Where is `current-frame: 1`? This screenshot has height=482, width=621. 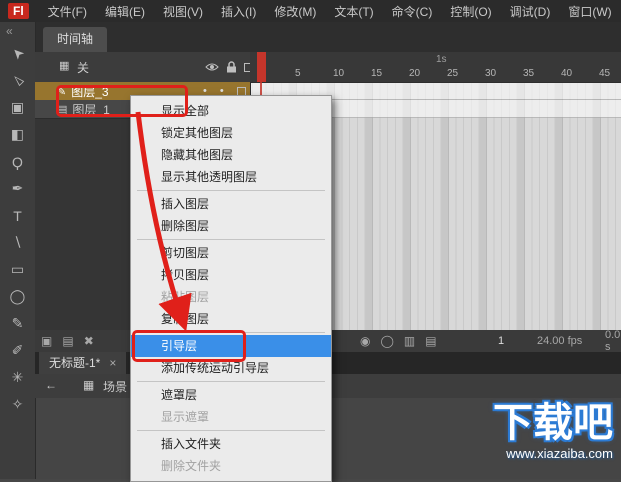 current-frame: 1 is located at coordinates (501, 341).